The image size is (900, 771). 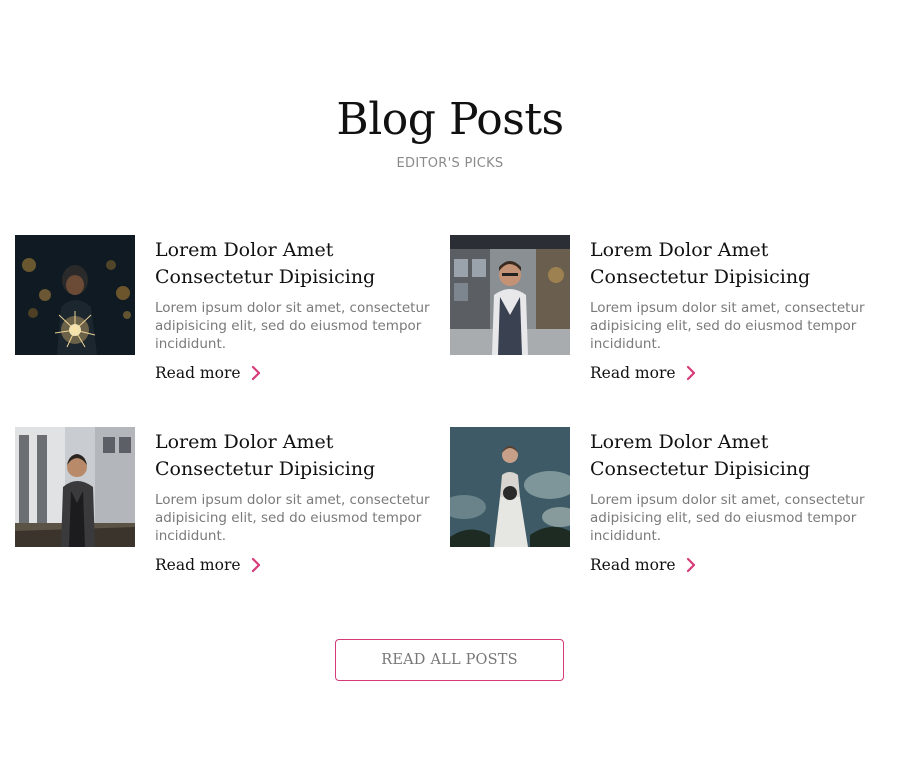 I want to click on person-with-sparkler-photo, so click(x=75, y=295).